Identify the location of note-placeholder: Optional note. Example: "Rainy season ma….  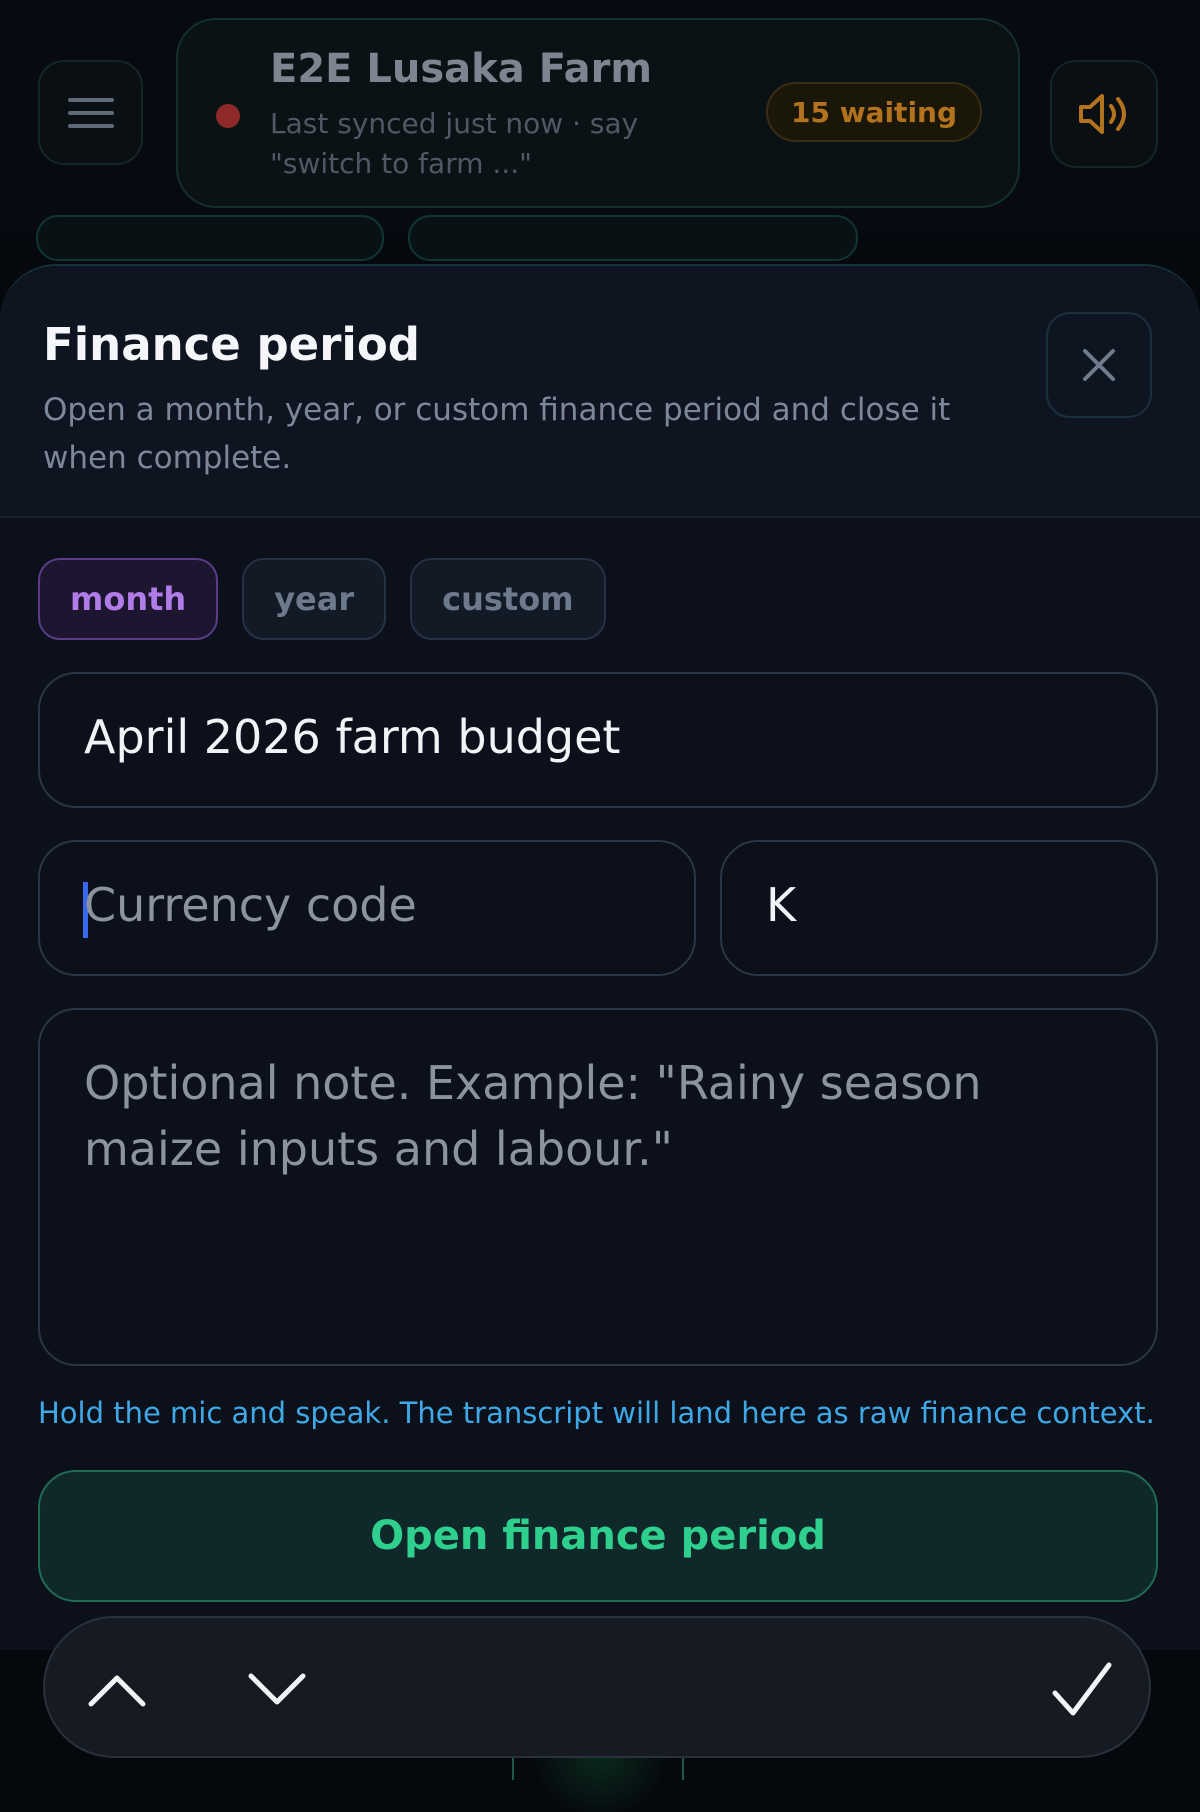
(533, 1116).